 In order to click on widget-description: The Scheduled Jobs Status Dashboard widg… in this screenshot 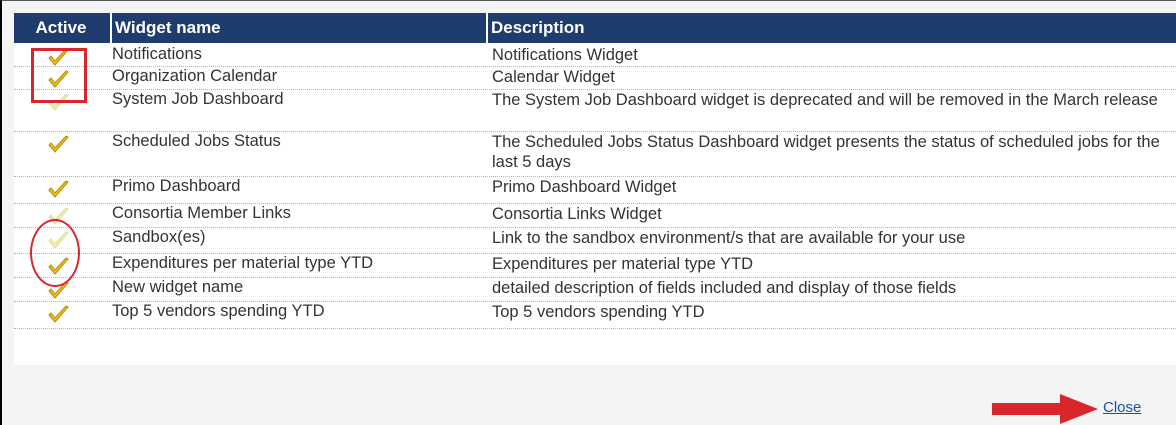, I will do `click(826, 152)`.